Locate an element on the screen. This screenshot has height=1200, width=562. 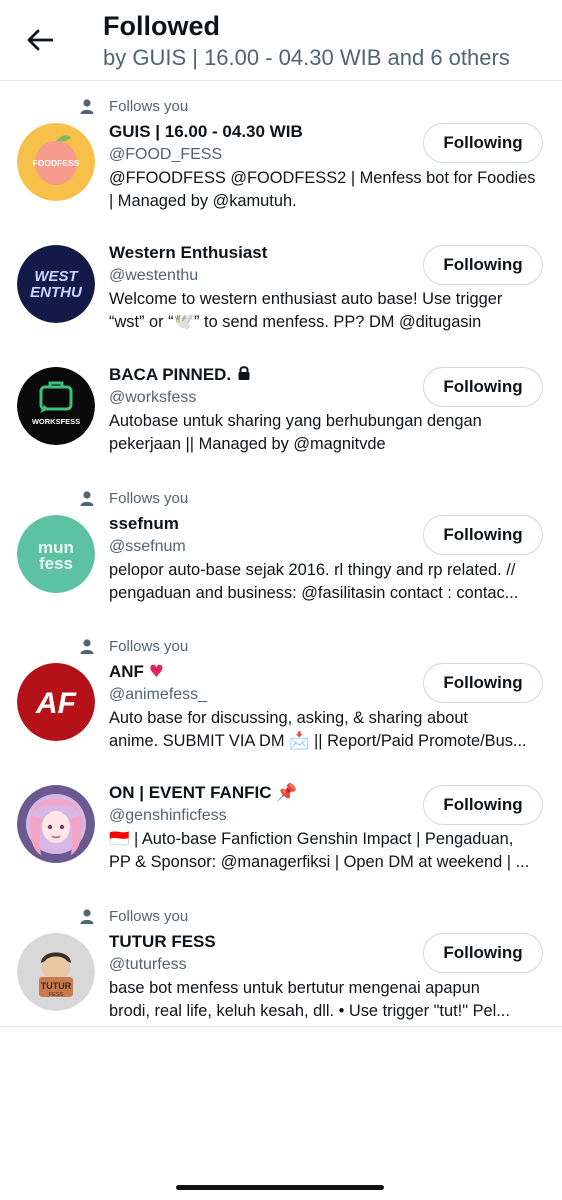
user-name: TUTUR FESS is located at coordinates (162, 941).